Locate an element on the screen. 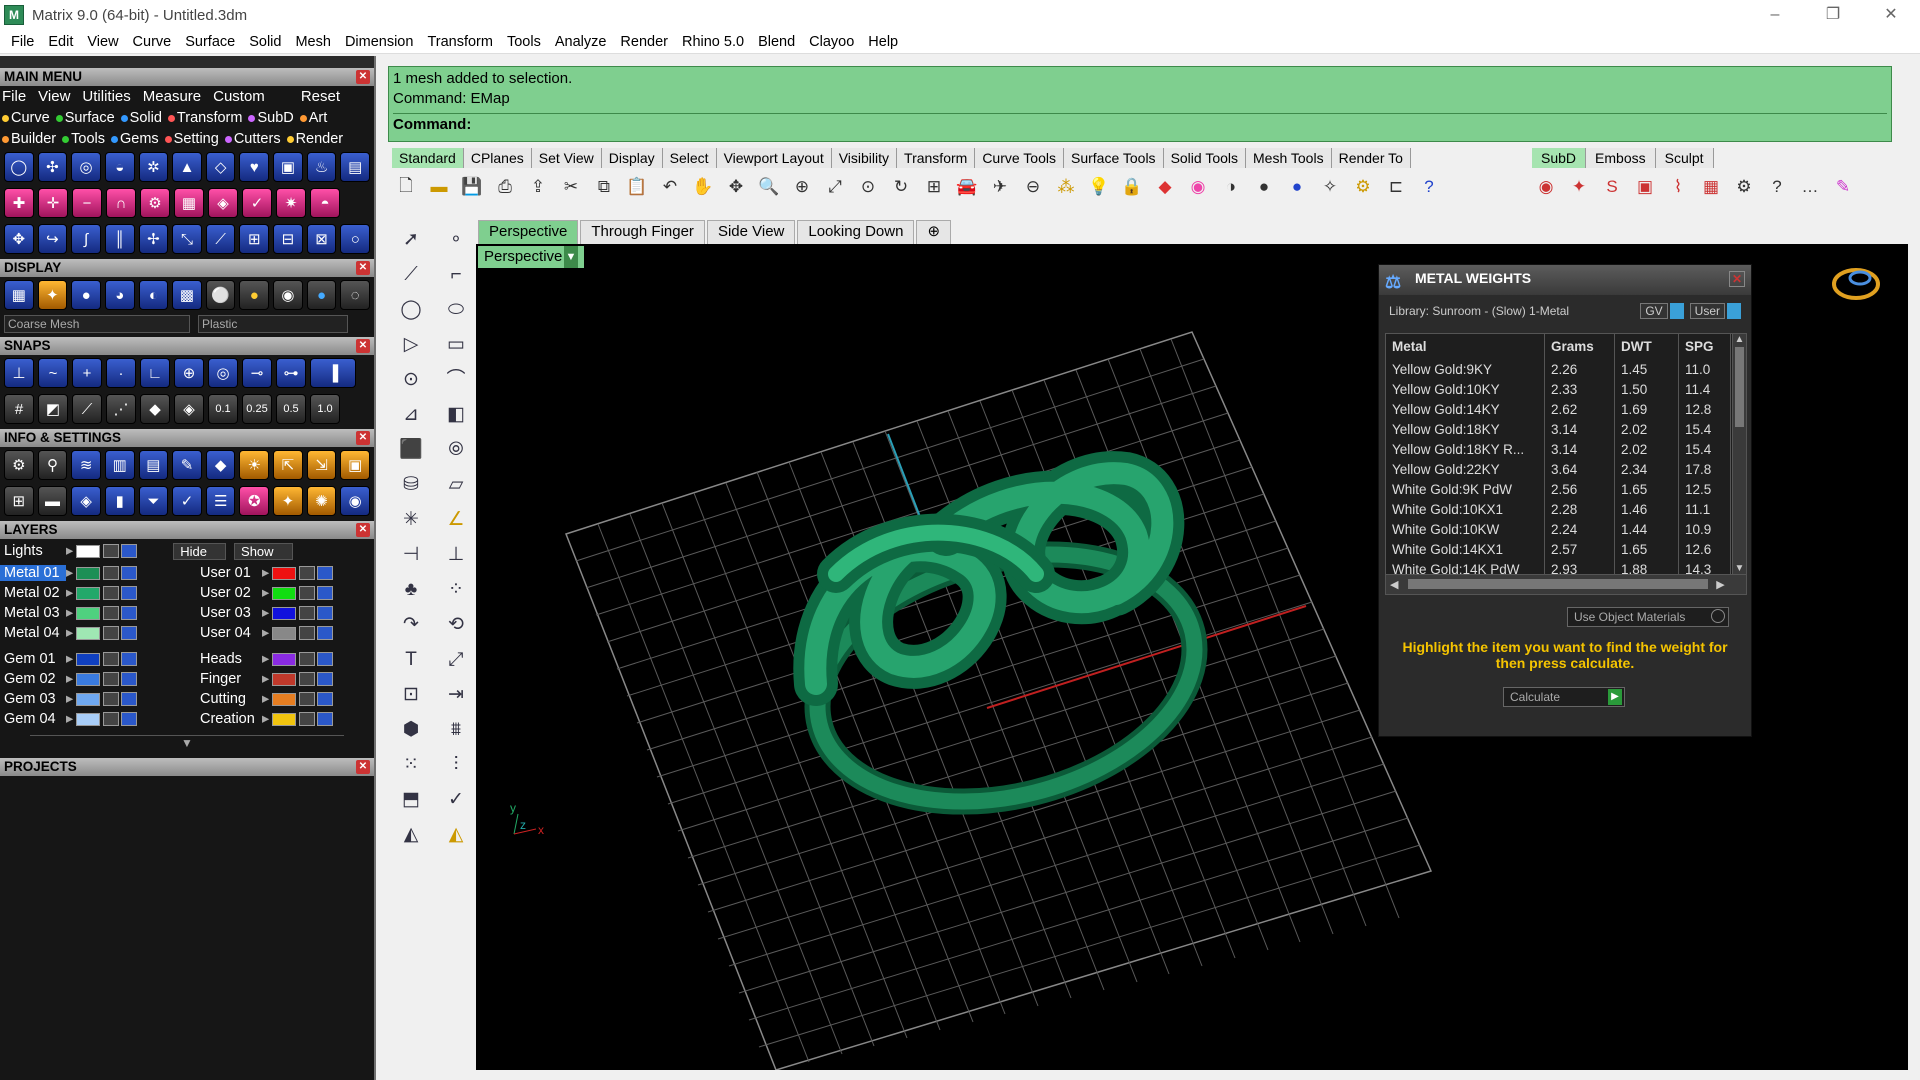  solid-box-icon: ⬢ is located at coordinates (411, 729).